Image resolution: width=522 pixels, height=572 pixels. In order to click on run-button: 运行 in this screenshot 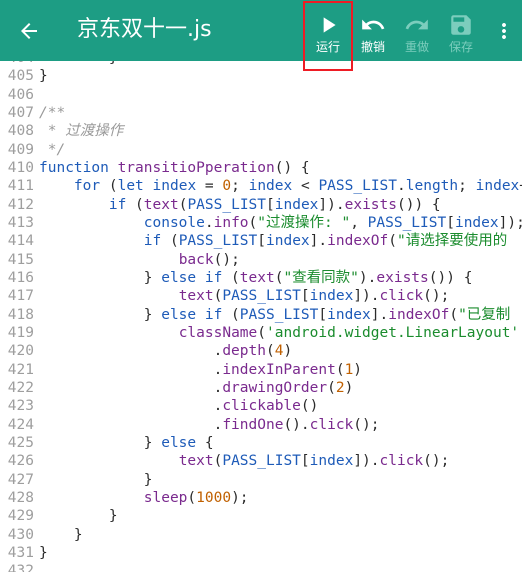, I will do `click(328, 33)`.